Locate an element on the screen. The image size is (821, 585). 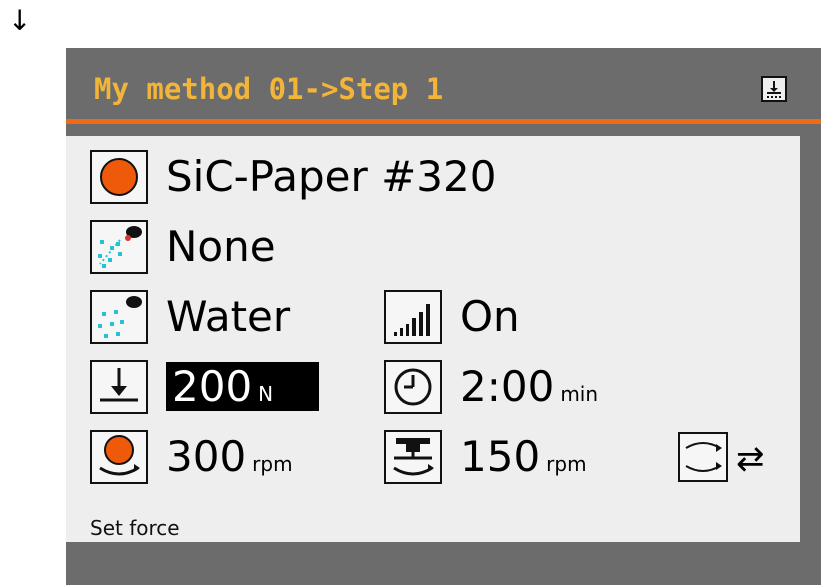
head-speed-icon is located at coordinates (413, 457).